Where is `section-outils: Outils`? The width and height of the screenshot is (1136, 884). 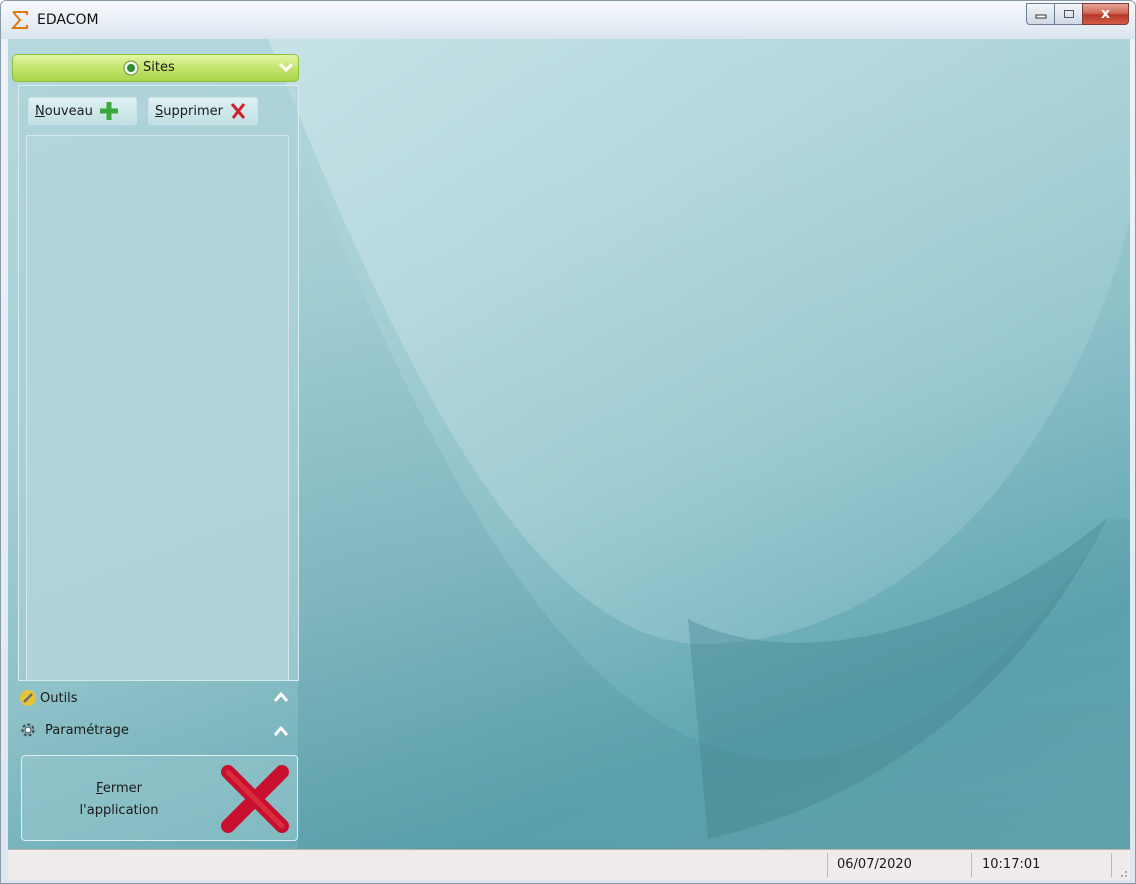
section-outils: Outils is located at coordinates (48, 698).